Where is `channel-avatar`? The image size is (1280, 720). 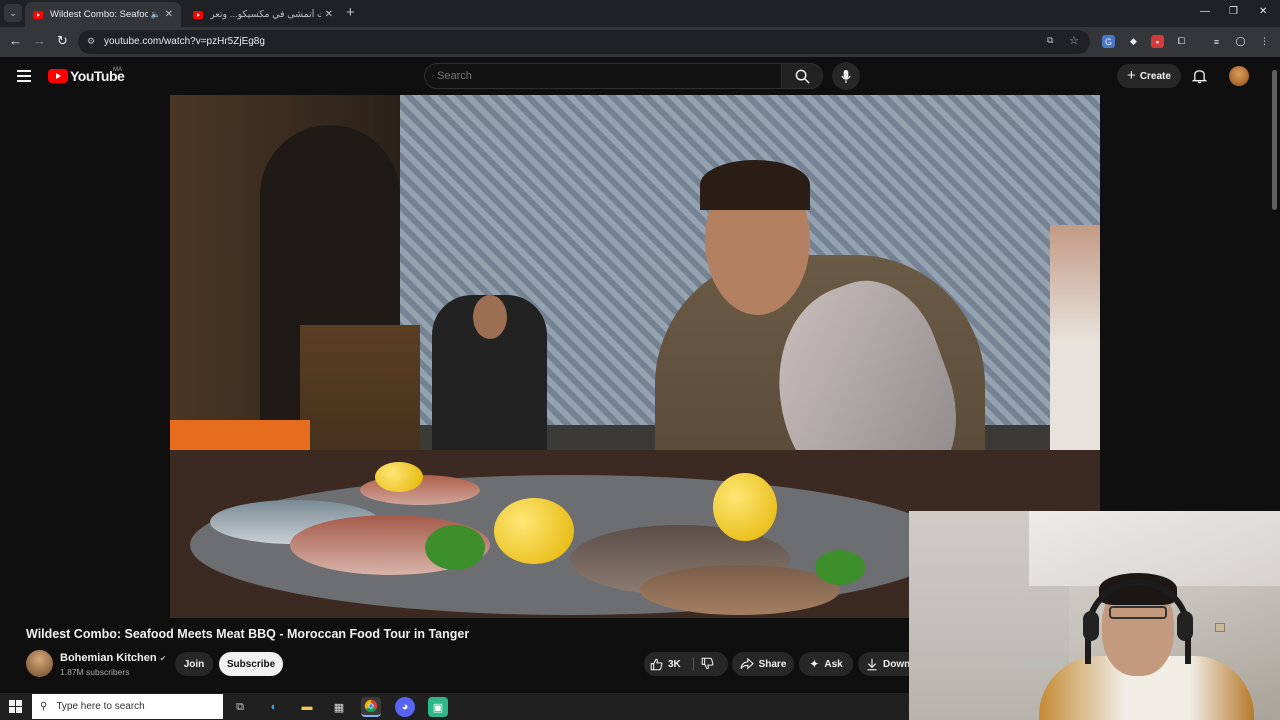 channel-avatar is located at coordinates (39, 663).